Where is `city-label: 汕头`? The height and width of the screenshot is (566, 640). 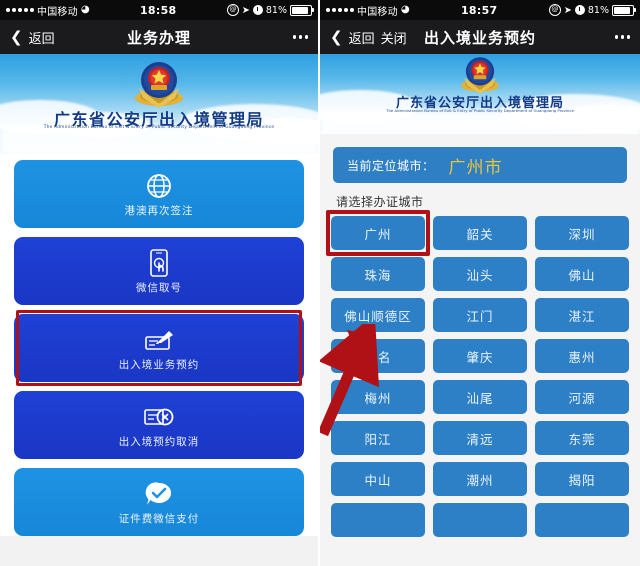 city-label: 汕头 is located at coordinates (480, 275).